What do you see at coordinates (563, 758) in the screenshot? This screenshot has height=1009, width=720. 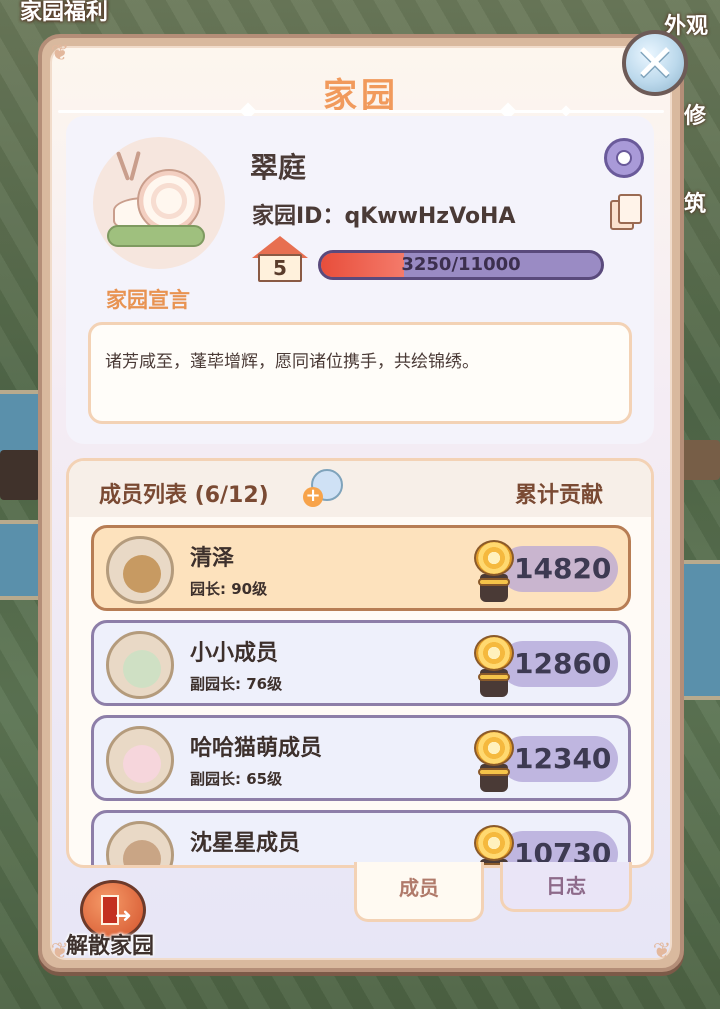 I see `member-score: 12340` at bounding box center [563, 758].